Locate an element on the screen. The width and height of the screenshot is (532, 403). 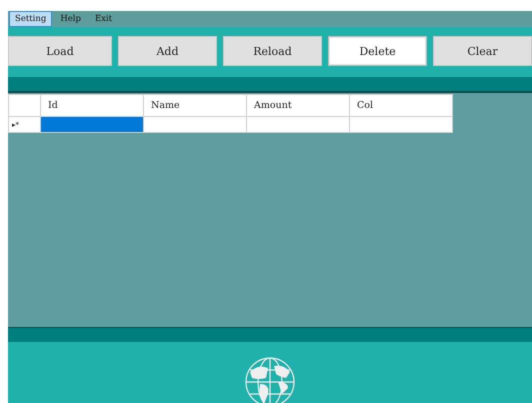
column-header: Amount is located at coordinates (298, 105).